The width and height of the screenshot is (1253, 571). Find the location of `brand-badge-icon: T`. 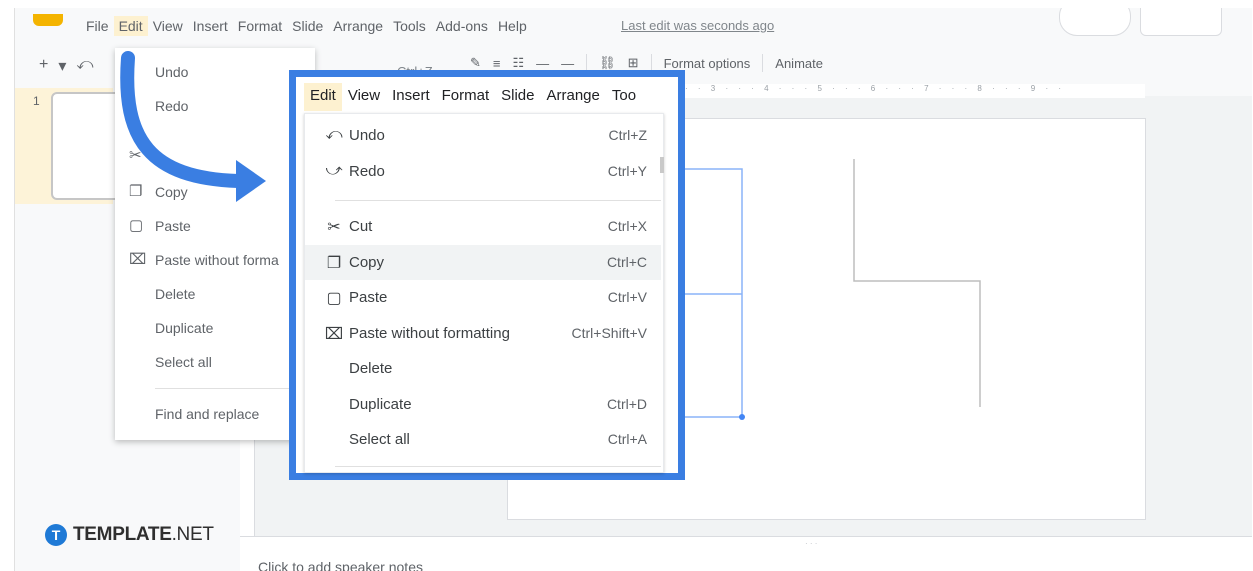

brand-badge-icon: T is located at coordinates (56, 535).